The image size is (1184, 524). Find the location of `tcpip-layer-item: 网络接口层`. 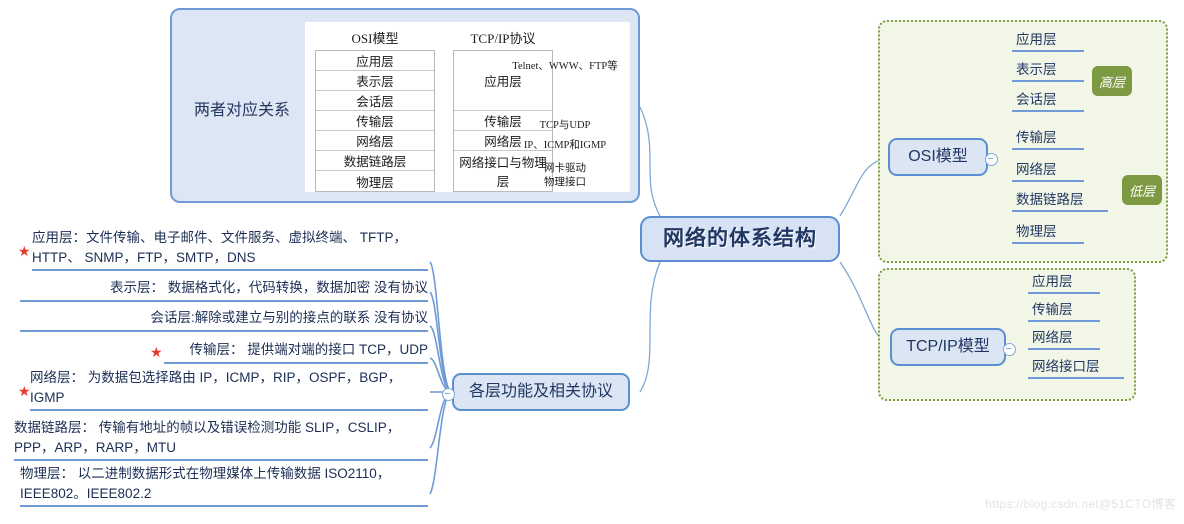

tcpip-layer-item: 网络接口层 is located at coordinates (1076, 368).